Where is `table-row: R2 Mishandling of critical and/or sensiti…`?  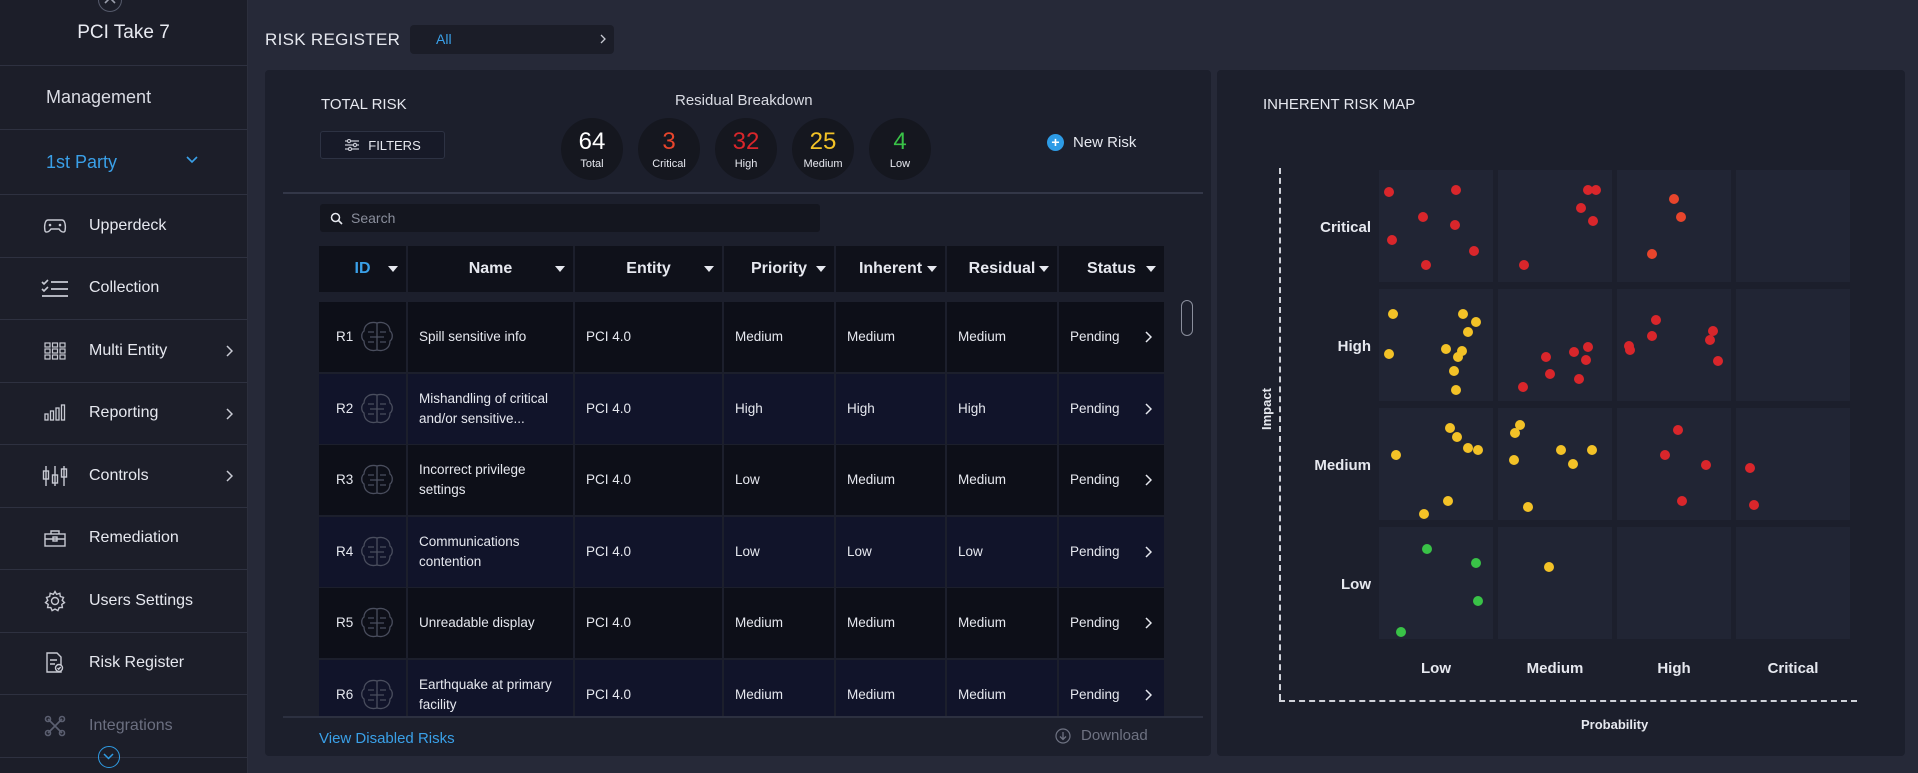 table-row: R2 Mishandling of critical and/or sensiti… is located at coordinates (741, 409).